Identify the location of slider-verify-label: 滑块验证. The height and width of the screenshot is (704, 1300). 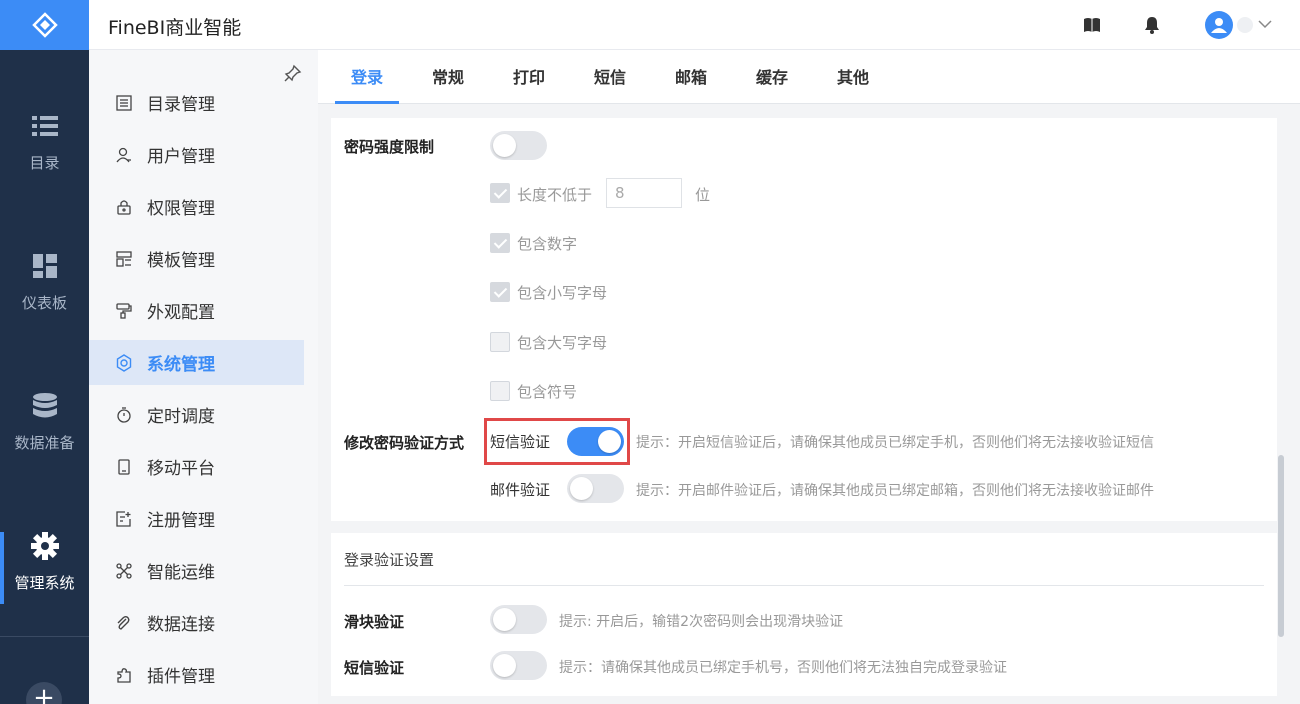
(374, 622).